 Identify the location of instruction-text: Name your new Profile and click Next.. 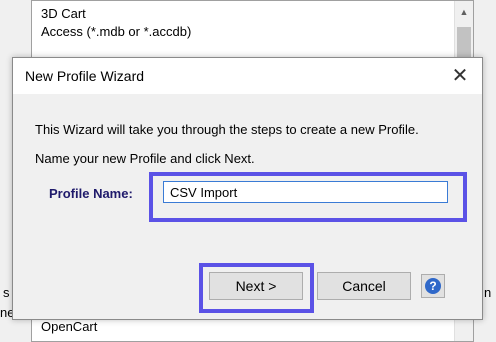
(145, 158).